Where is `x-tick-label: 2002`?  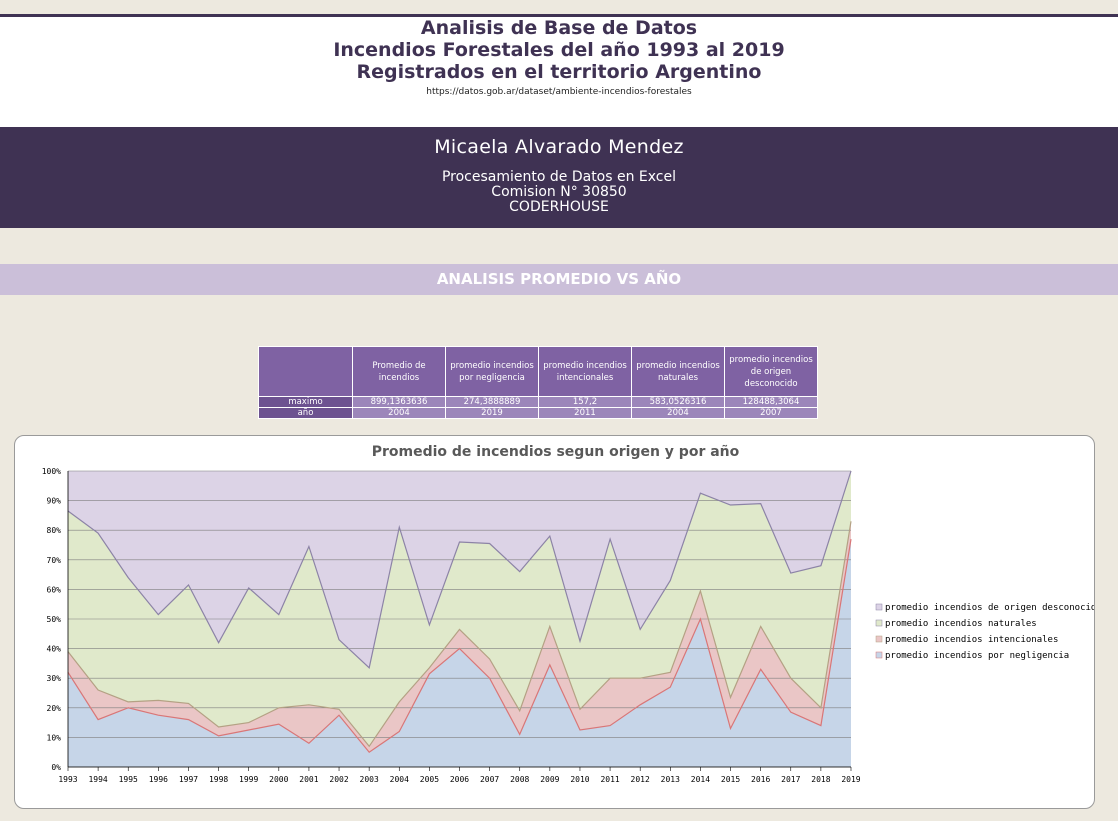
x-tick-label: 2002 is located at coordinates (338, 779).